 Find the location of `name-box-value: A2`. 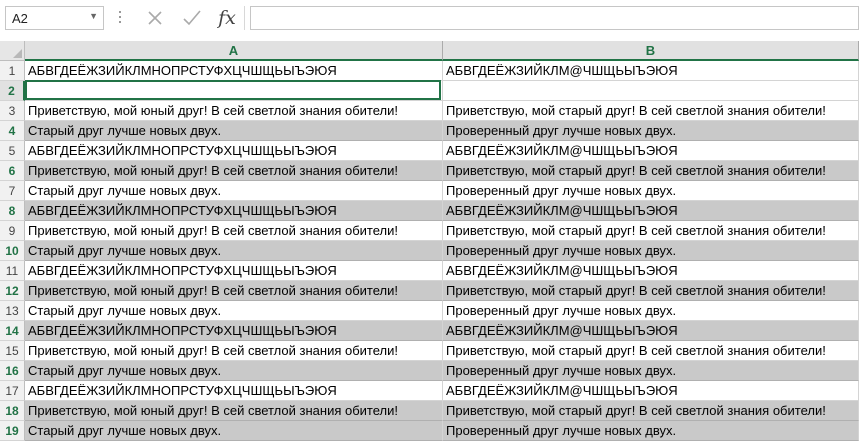

name-box-value: A2 is located at coordinates (20, 18).